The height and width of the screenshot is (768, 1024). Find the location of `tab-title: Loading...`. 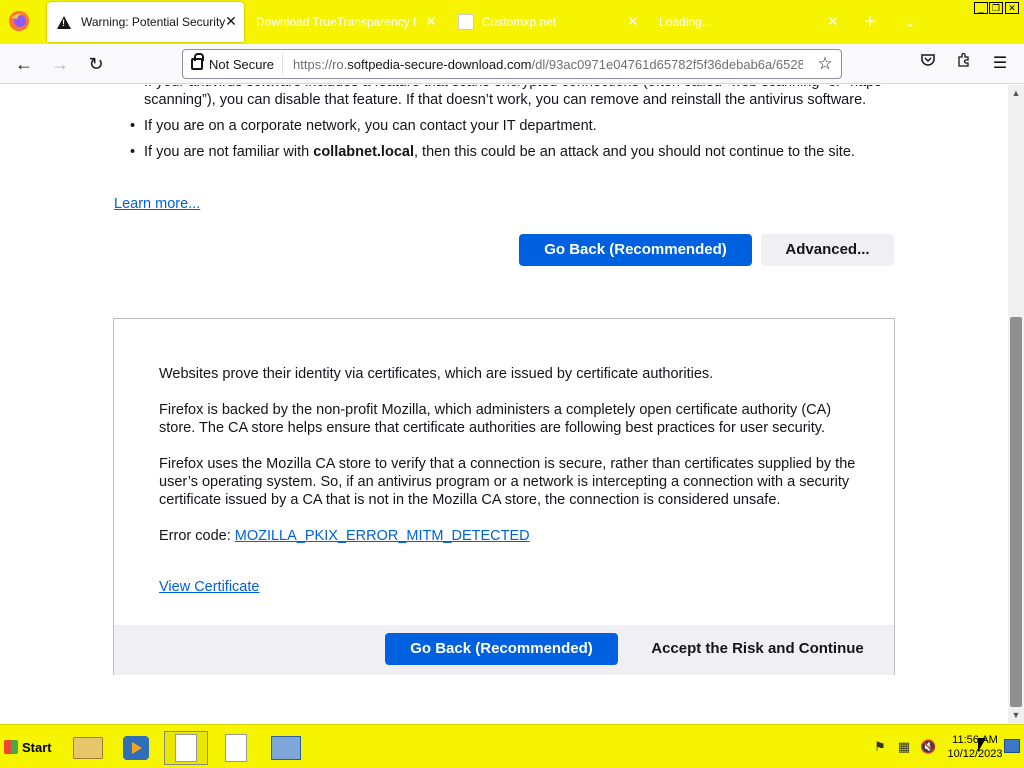

tab-title: Loading... is located at coordinates (685, 22).